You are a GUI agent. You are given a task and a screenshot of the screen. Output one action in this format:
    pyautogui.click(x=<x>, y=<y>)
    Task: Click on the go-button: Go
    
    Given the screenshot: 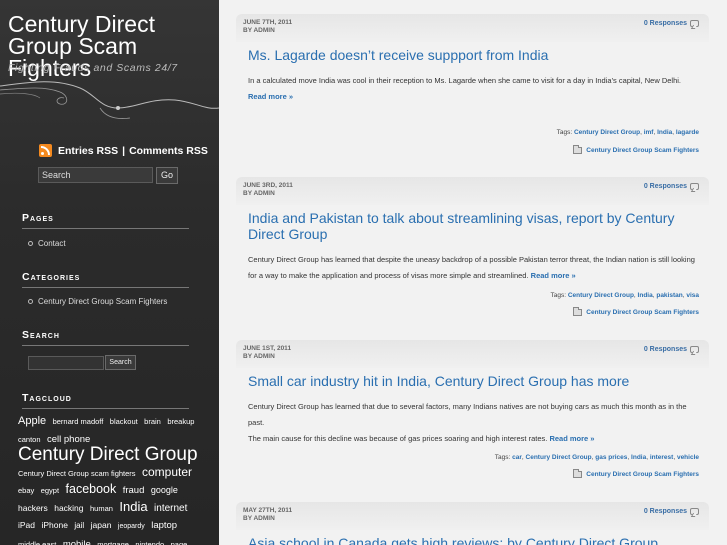 What is the action you would take?
    pyautogui.click(x=167, y=175)
    